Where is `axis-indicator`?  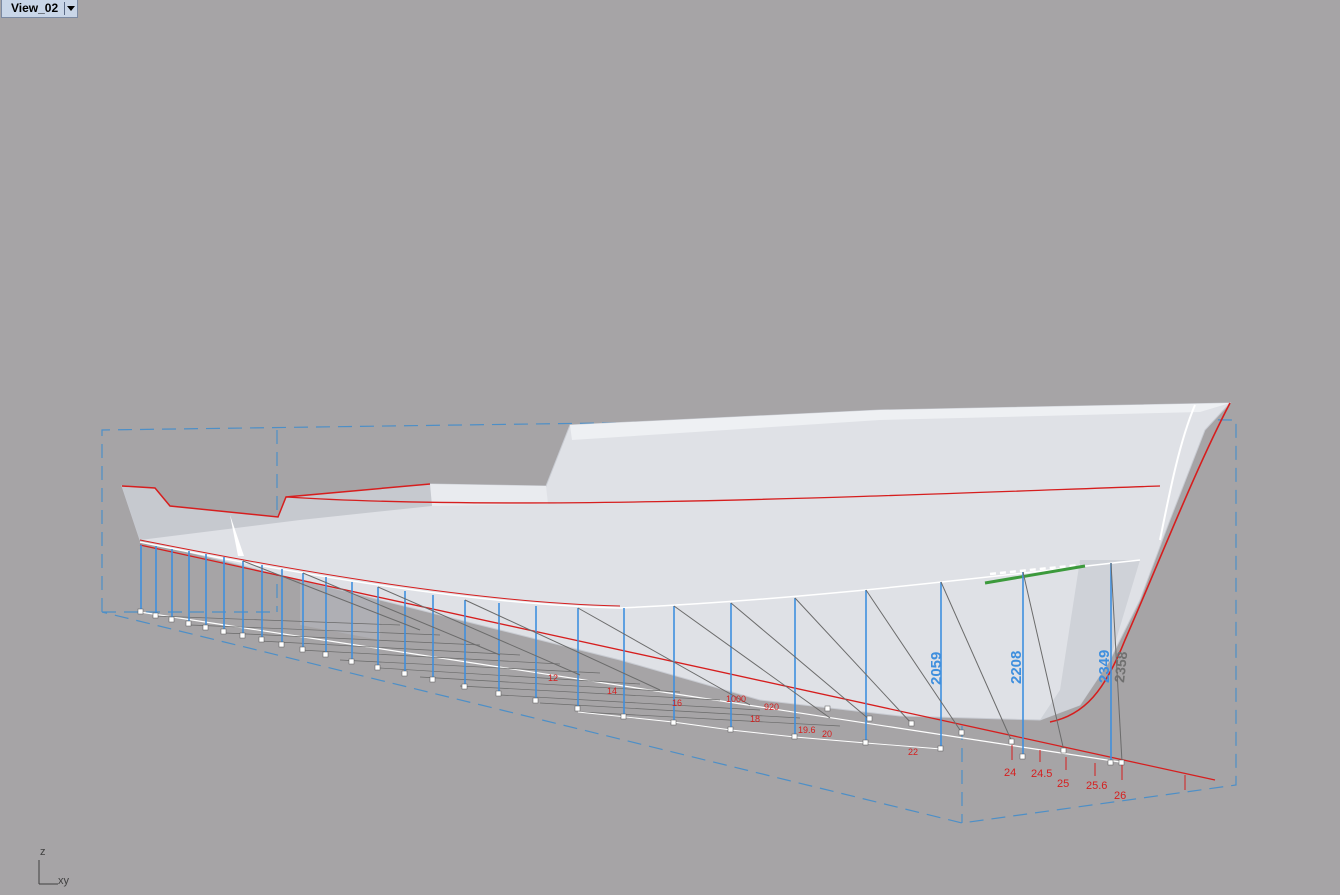 axis-indicator is located at coordinates (48, 872).